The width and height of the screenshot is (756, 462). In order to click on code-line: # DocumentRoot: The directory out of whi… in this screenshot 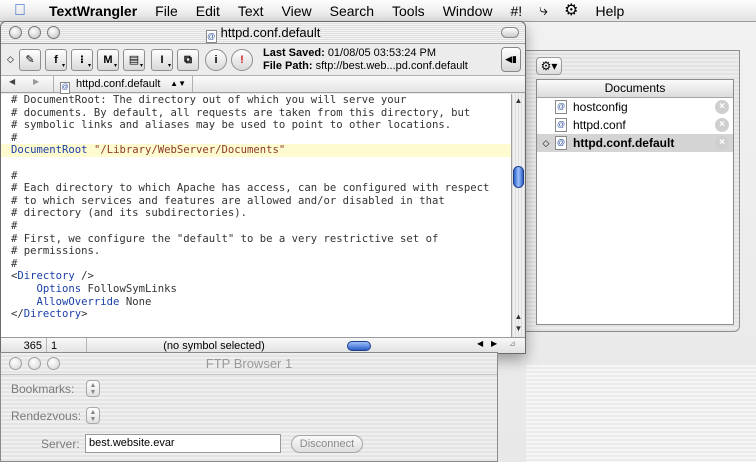, I will do `click(209, 100)`.